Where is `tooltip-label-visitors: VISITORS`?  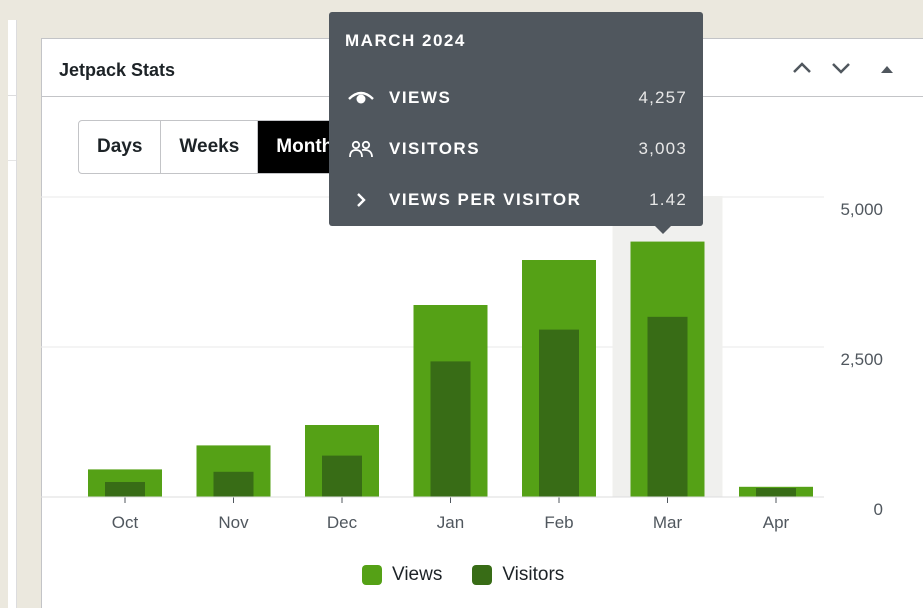
tooltip-label-visitors: VISITORS is located at coordinates (435, 148).